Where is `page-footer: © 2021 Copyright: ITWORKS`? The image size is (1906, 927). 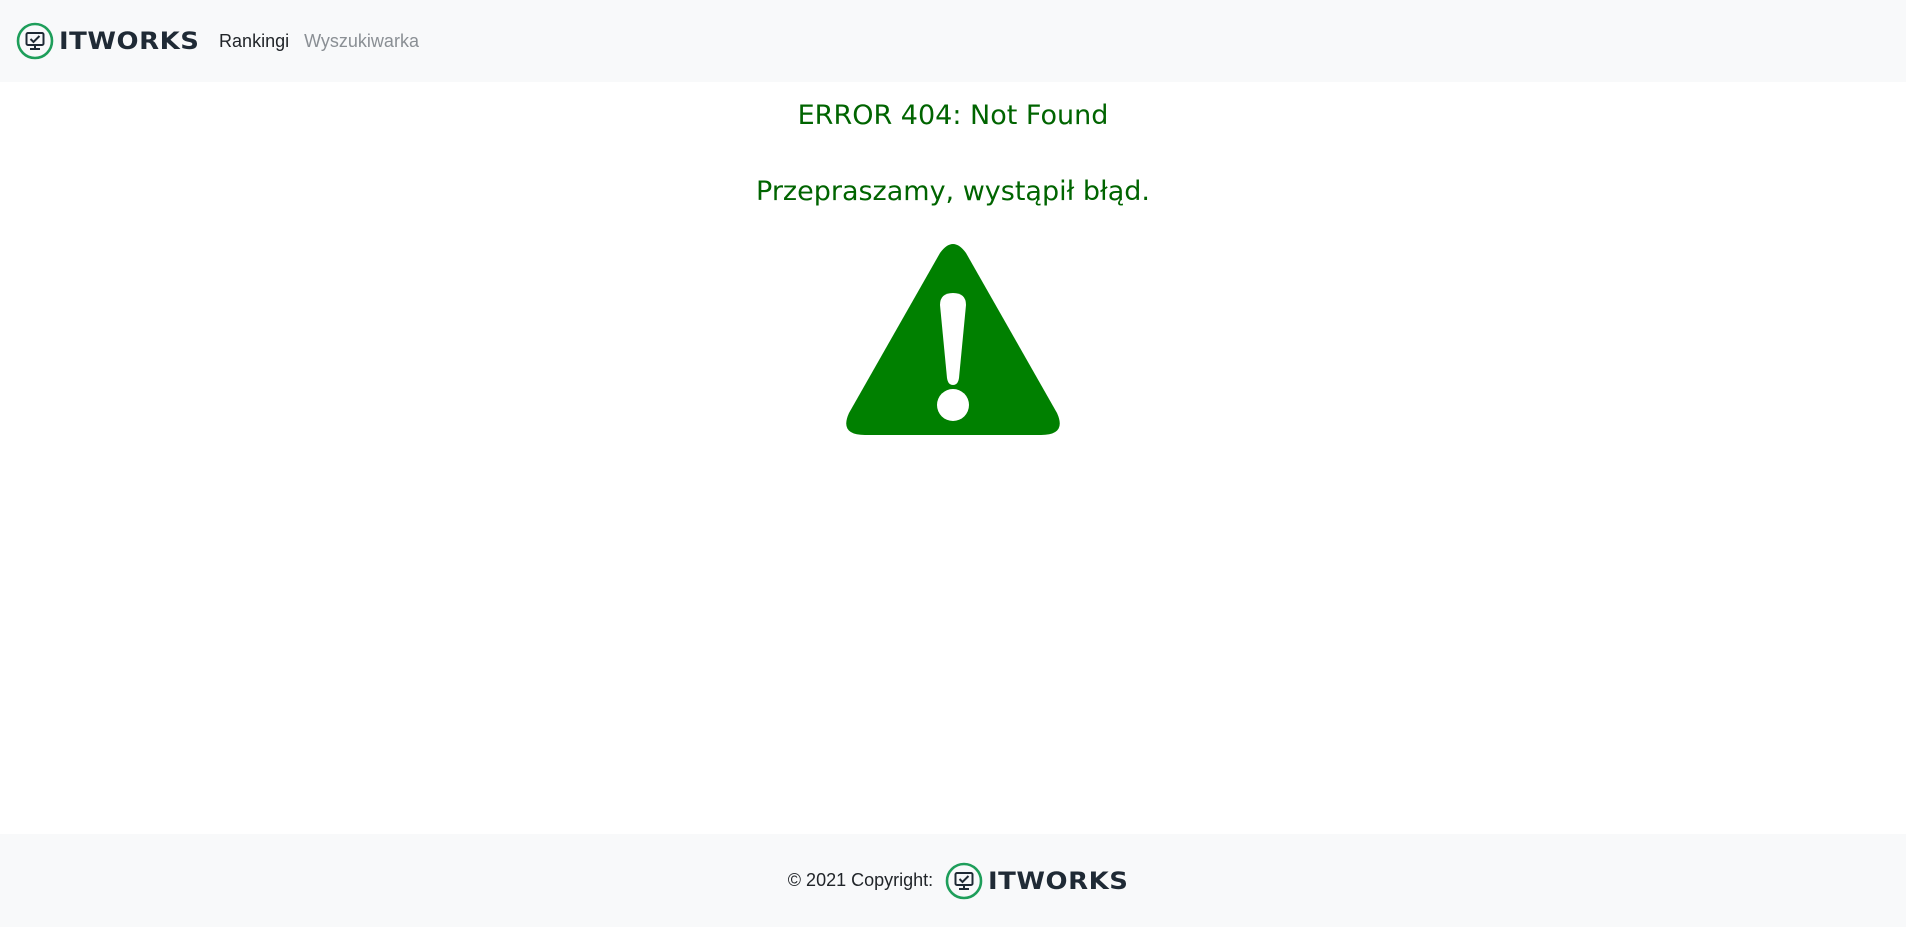 page-footer: © 2021 Copyright: ITWORKS is located at coordinates (953, 880).